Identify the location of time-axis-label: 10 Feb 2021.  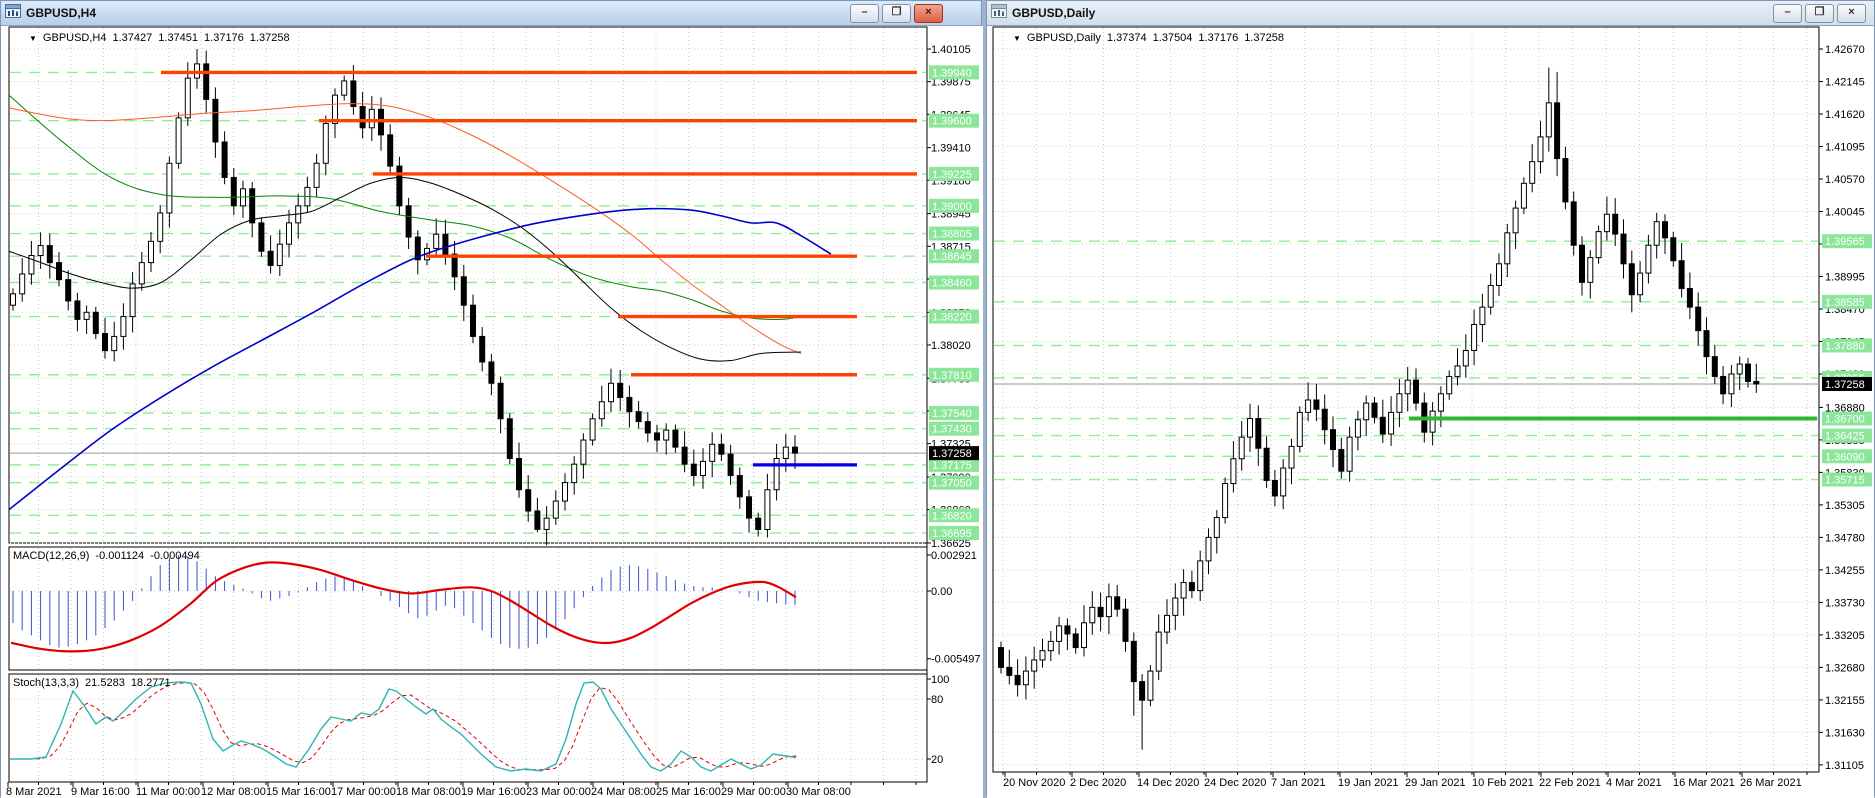
(1503, 783).